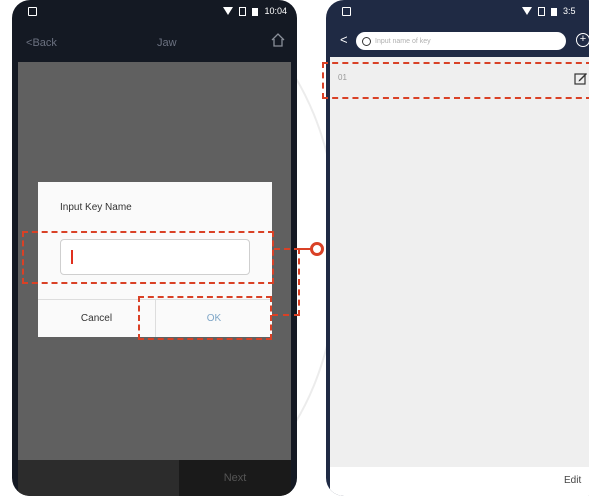 This screenshot has height=500, width=589. I want to click on footer-bar: Edit, so click(459, 481).